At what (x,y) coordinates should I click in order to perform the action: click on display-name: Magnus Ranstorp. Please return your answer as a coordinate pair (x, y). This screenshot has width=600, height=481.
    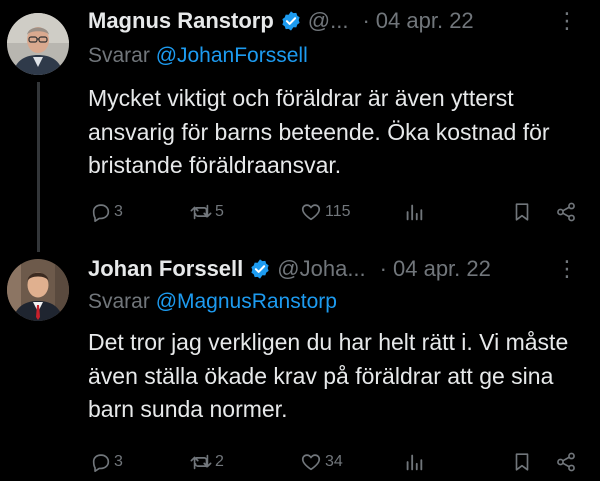
    Looking at the image, I should click on (181, 21).